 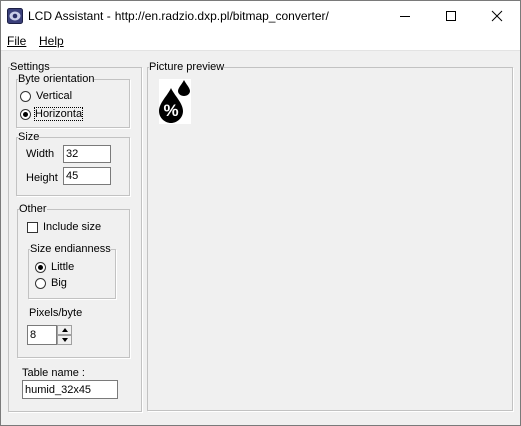 I want to click on spin-down-button, so click(x=64, y=340).